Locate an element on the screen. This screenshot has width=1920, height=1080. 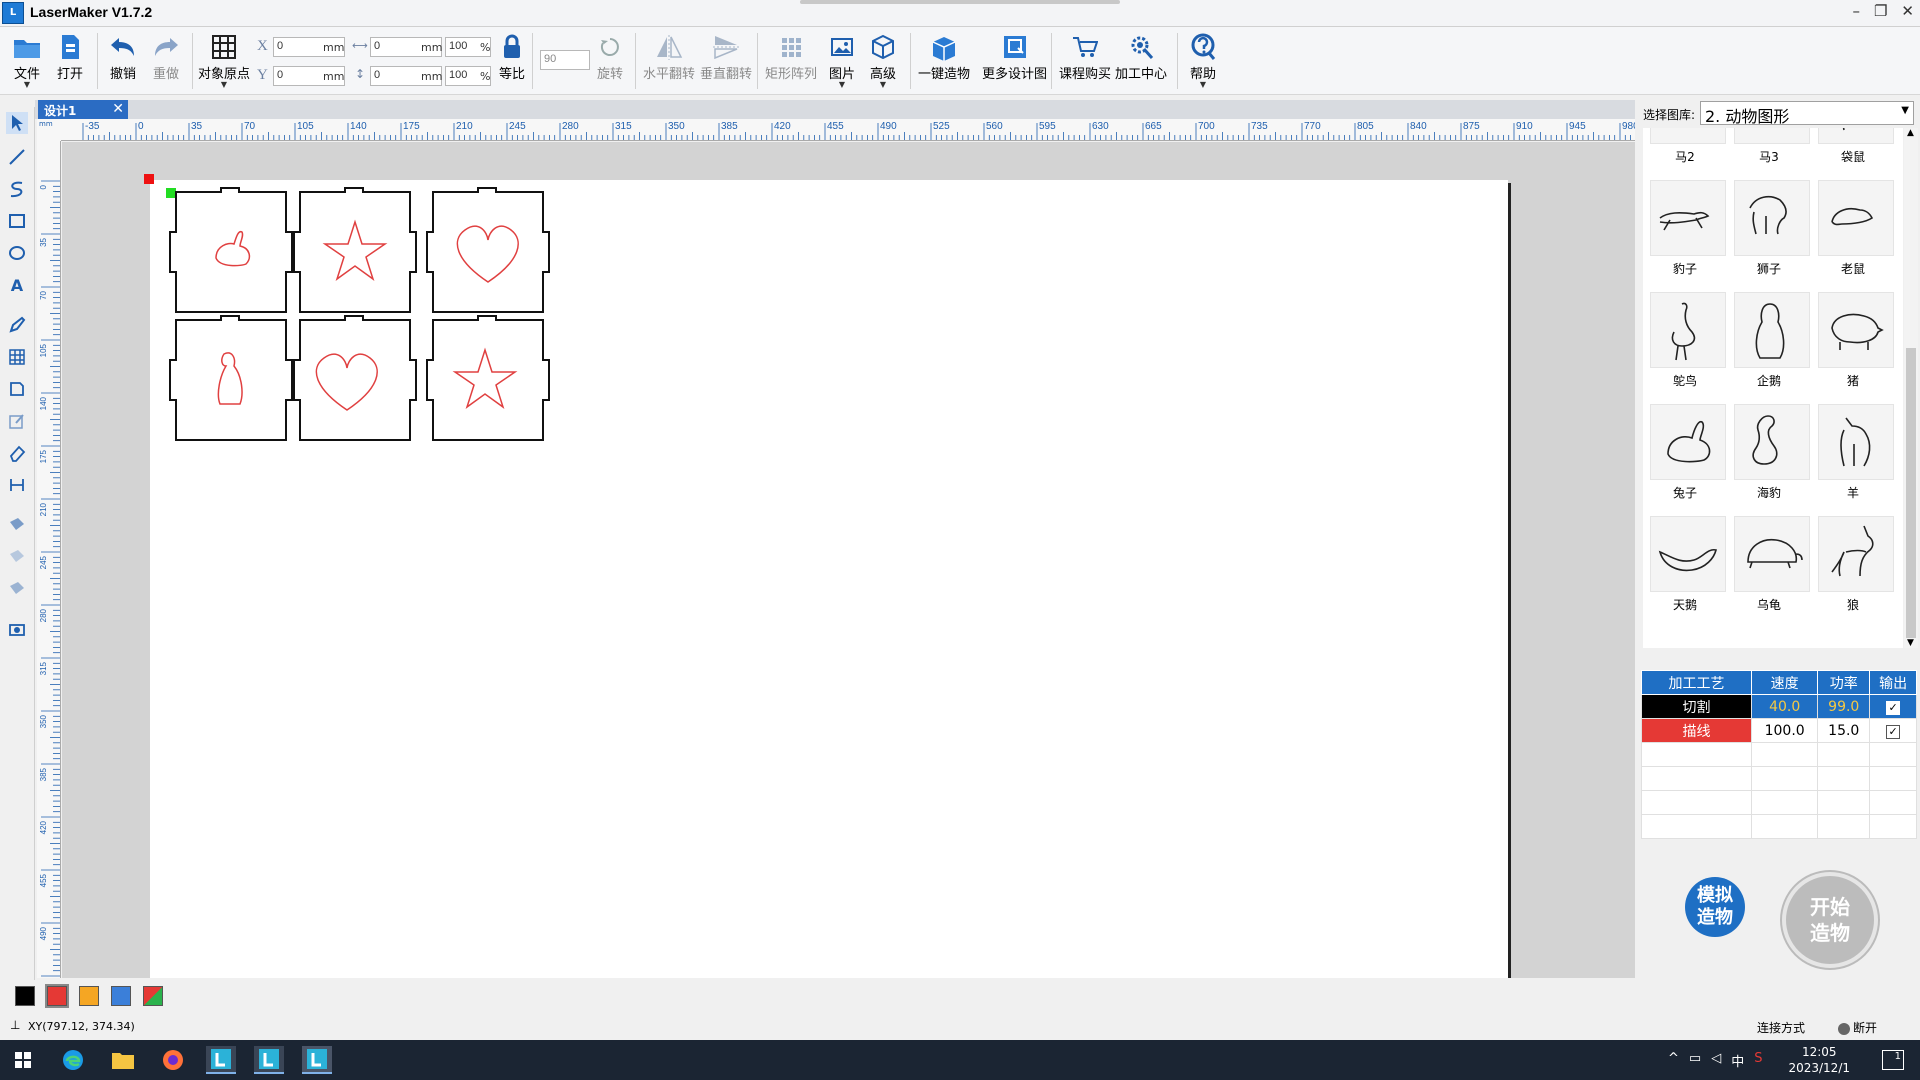
file-explorer-icon is located at coordinates (123, 1060).